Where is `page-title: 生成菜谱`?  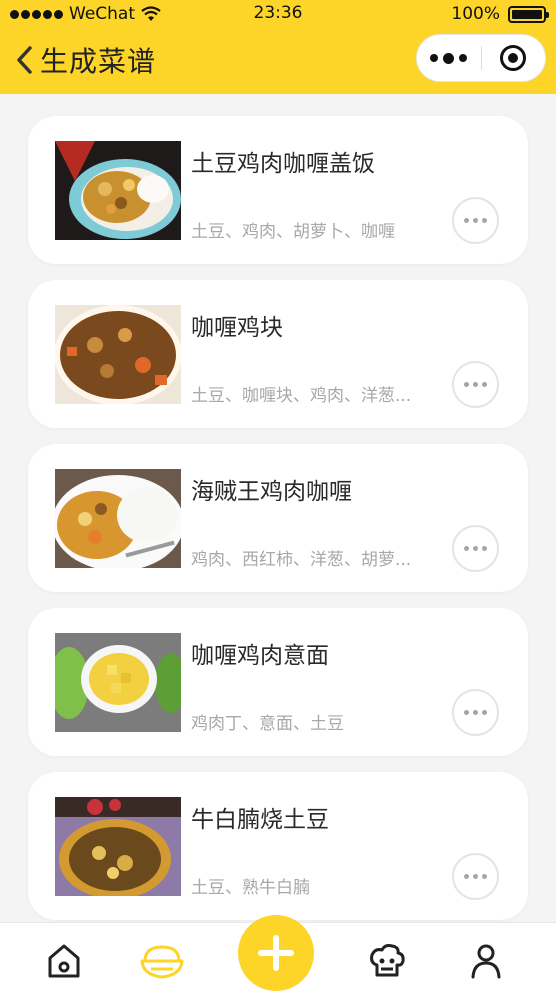 page-title: 生成菜谱 is located at coordinates (98, 61).